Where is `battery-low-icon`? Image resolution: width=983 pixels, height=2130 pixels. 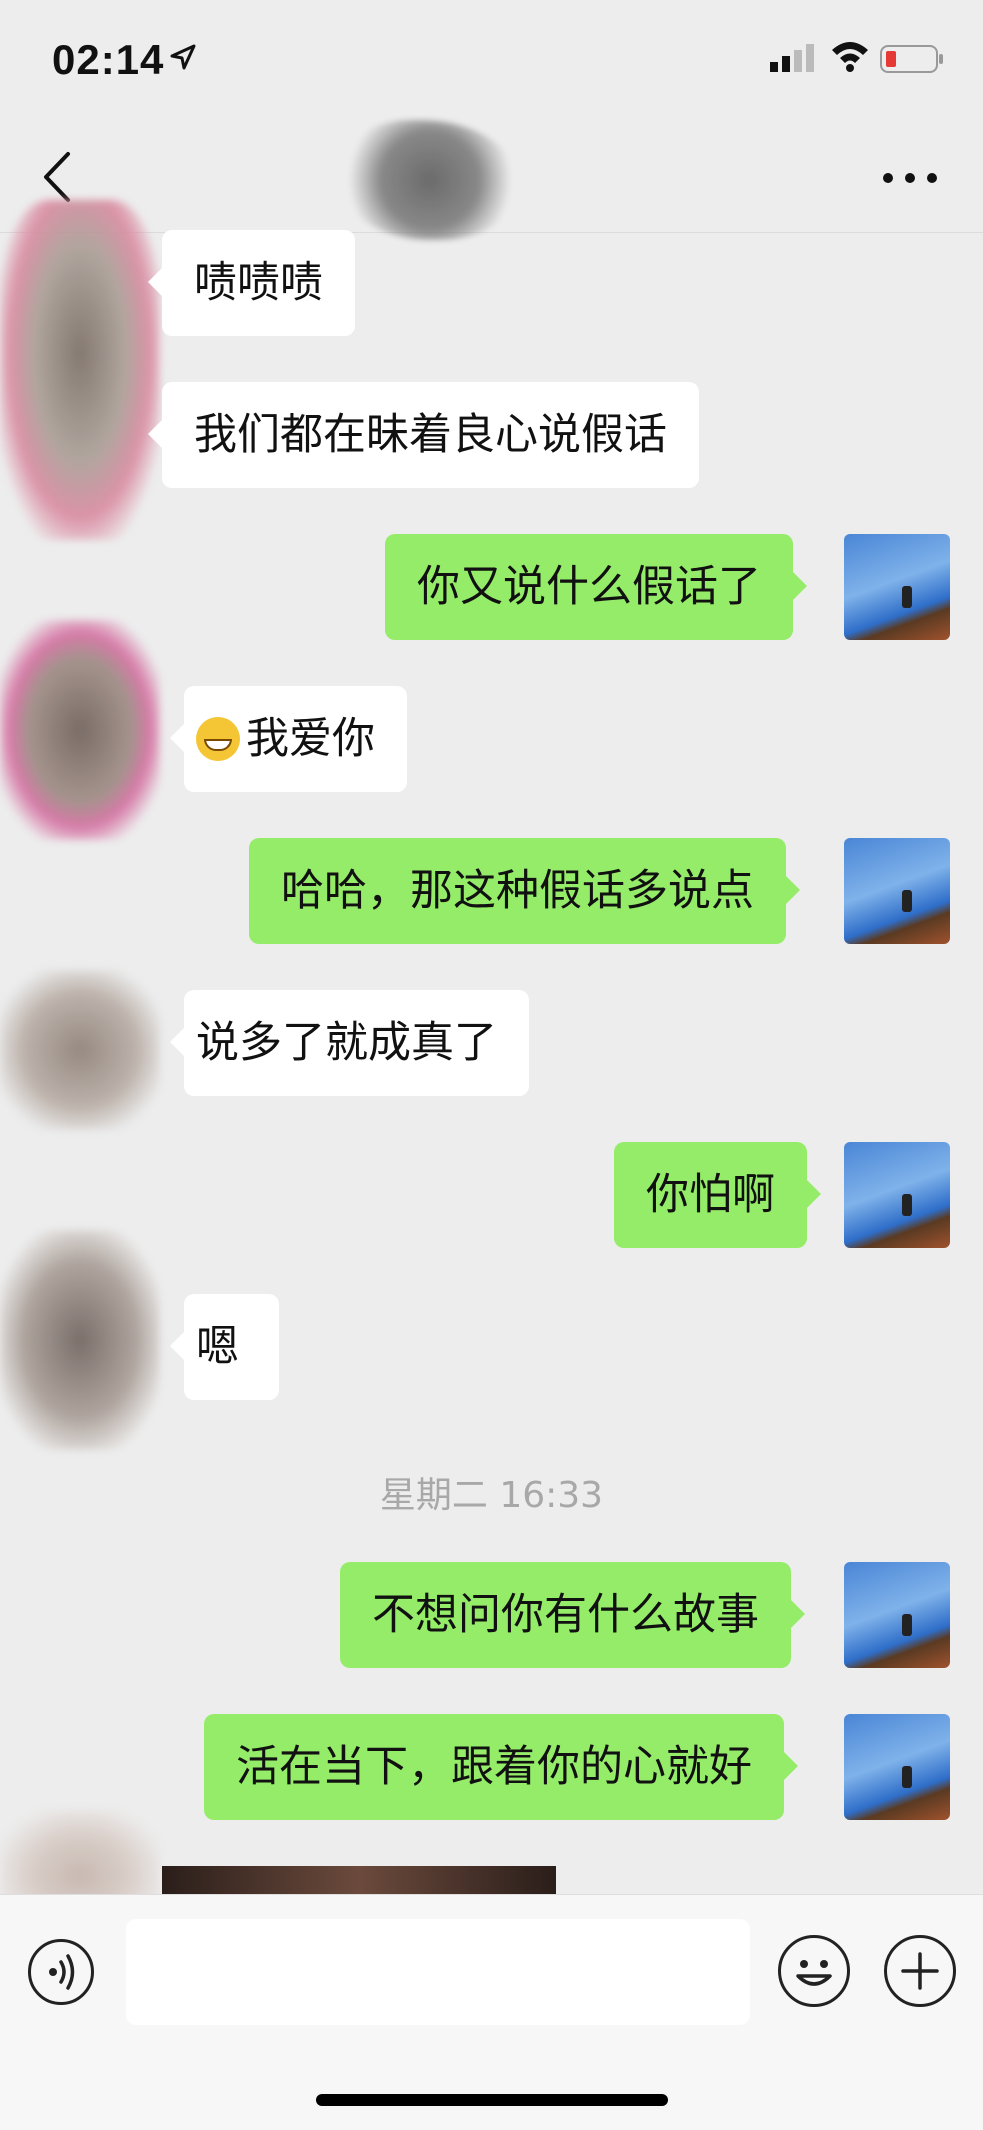 battery-low-icon is located at coordinates (912, 61).